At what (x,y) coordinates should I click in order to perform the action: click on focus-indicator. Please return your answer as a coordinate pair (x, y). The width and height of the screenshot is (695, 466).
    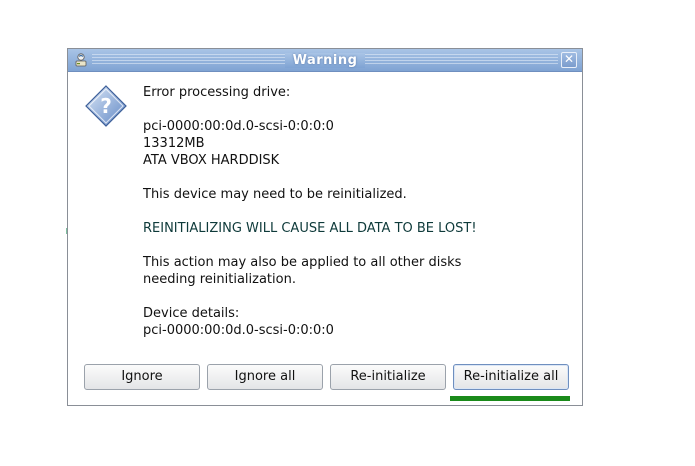
    Looking at the image, I should click on (510, 398).